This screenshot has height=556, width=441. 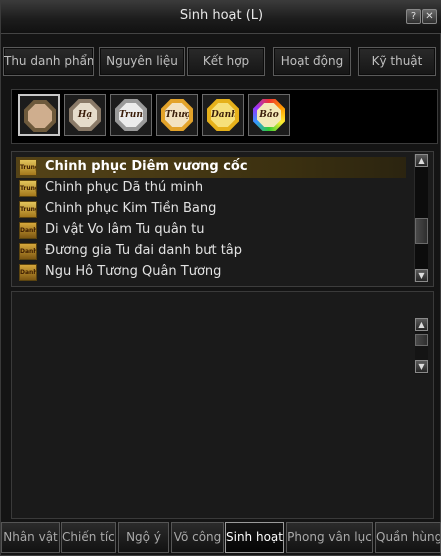 I want to click on list-item: Trung Chinh phục Dã thú minh, so click(x=211, y=188).